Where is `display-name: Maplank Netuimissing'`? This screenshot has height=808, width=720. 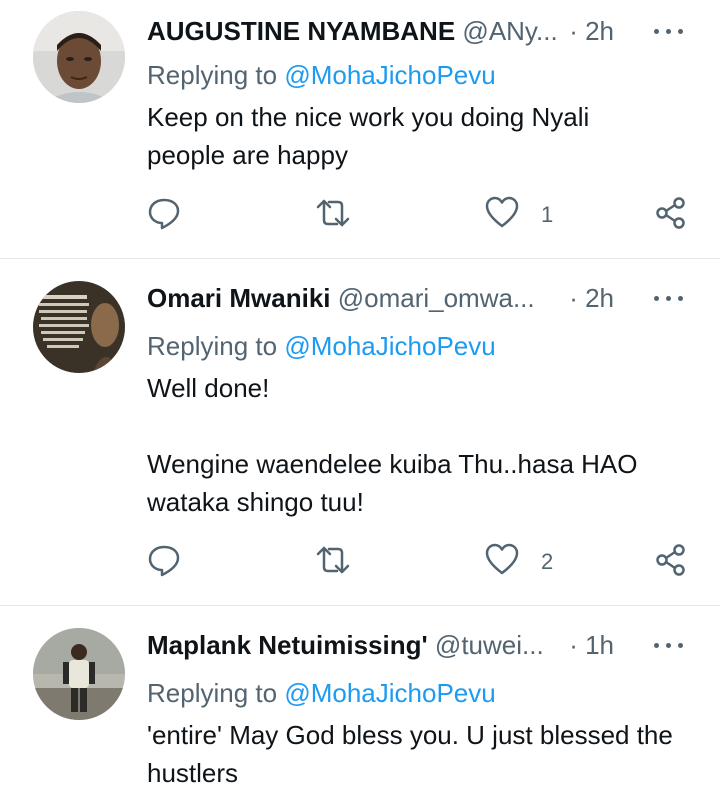
display-name: Maplank Netuimissing' is located at coordinates (287, 645).